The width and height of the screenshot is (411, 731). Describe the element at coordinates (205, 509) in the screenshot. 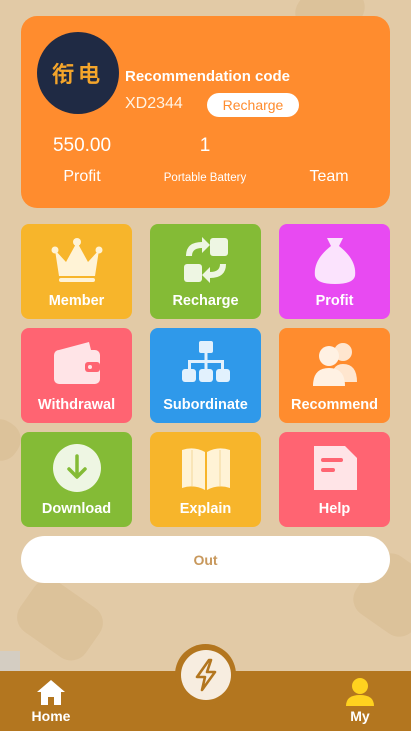

I see `tile-label: Explain` at that location.